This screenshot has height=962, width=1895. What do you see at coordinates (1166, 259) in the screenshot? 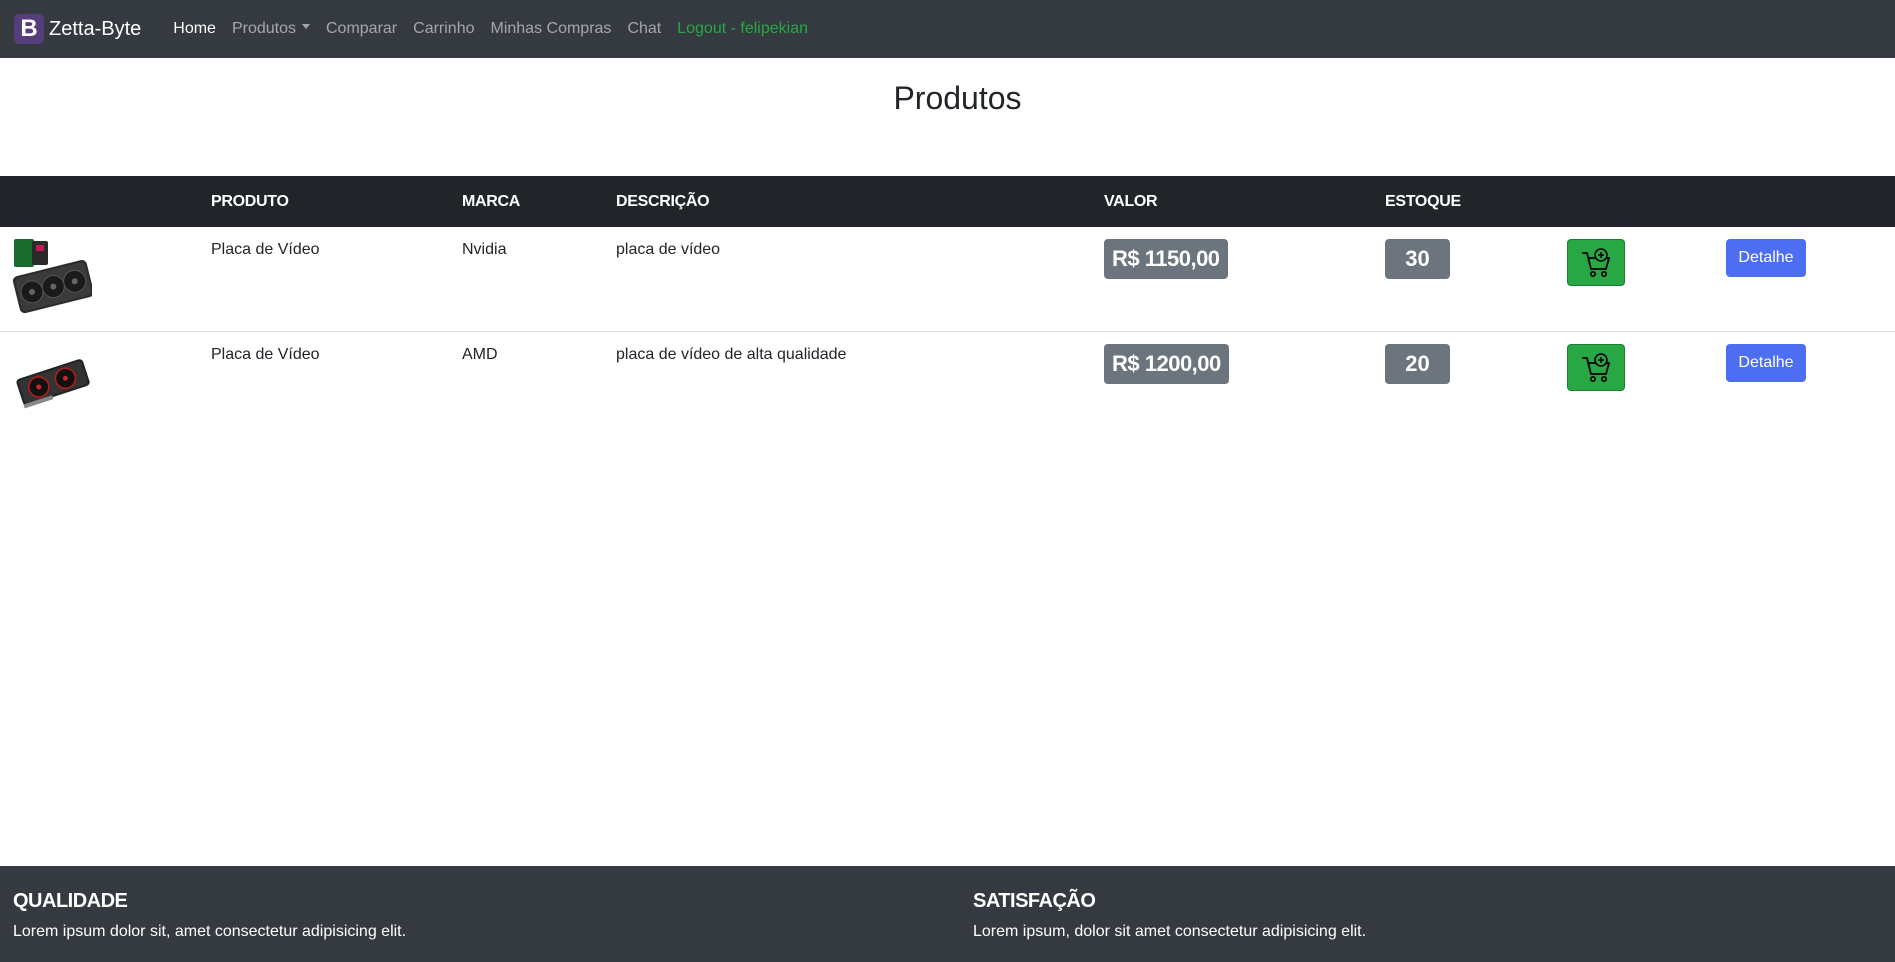
I see `price-badge: R$ 1150,00` at bounding box center [1166, 259].